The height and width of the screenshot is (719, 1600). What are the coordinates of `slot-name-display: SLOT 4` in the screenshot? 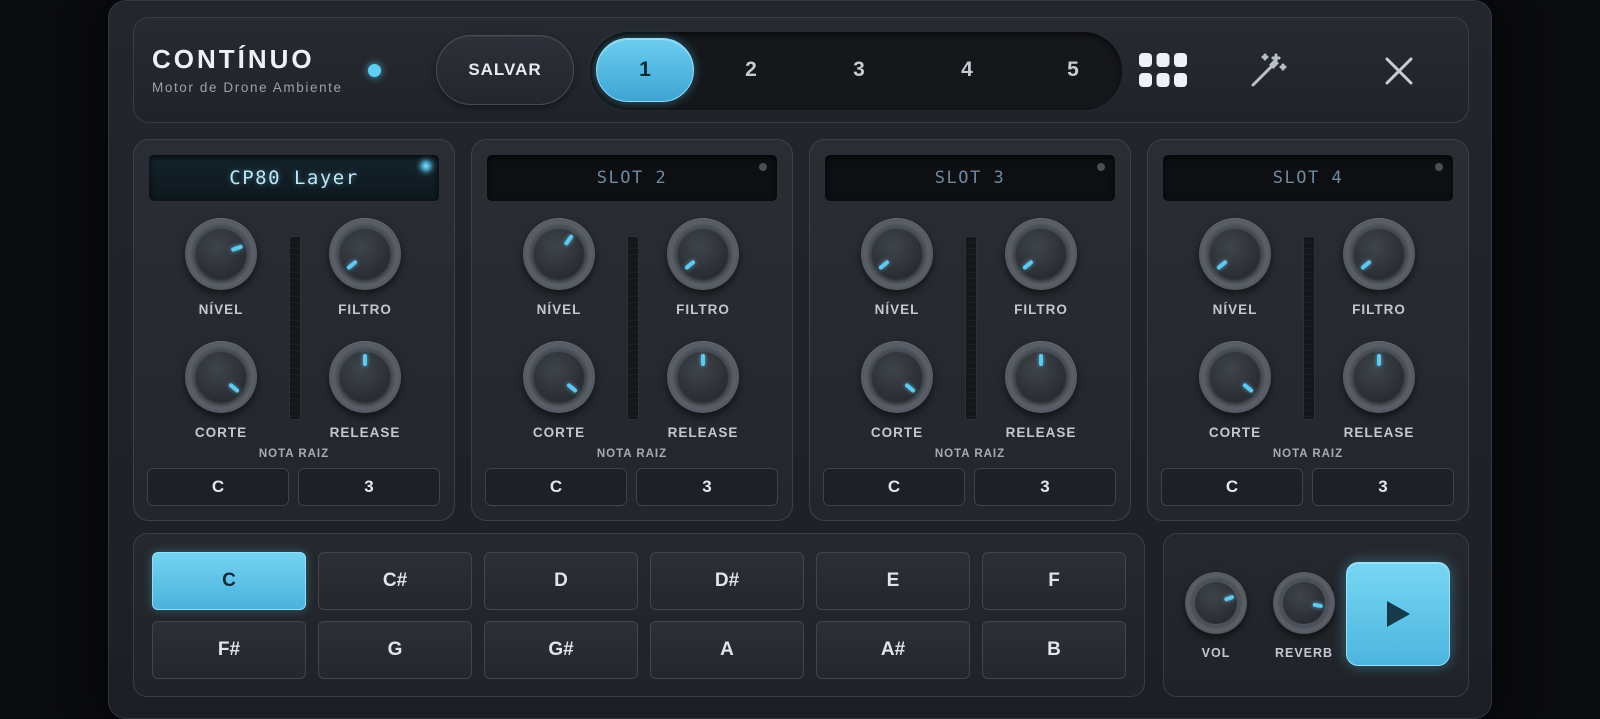 It's located at (1308, 178).